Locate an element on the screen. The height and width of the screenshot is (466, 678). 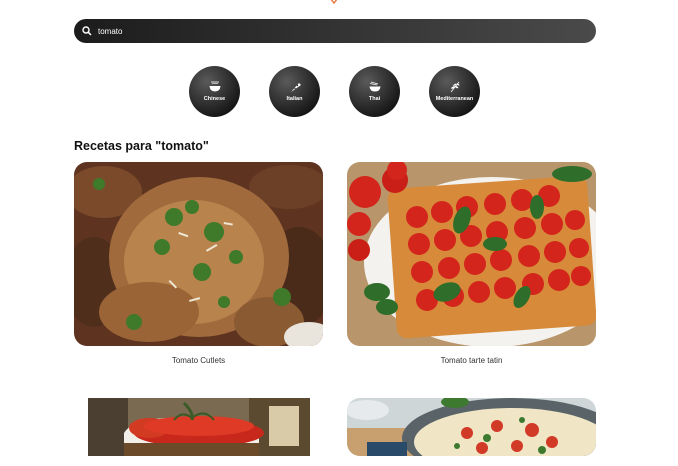
olive-branch-icon is located at coordinates (454, 87).